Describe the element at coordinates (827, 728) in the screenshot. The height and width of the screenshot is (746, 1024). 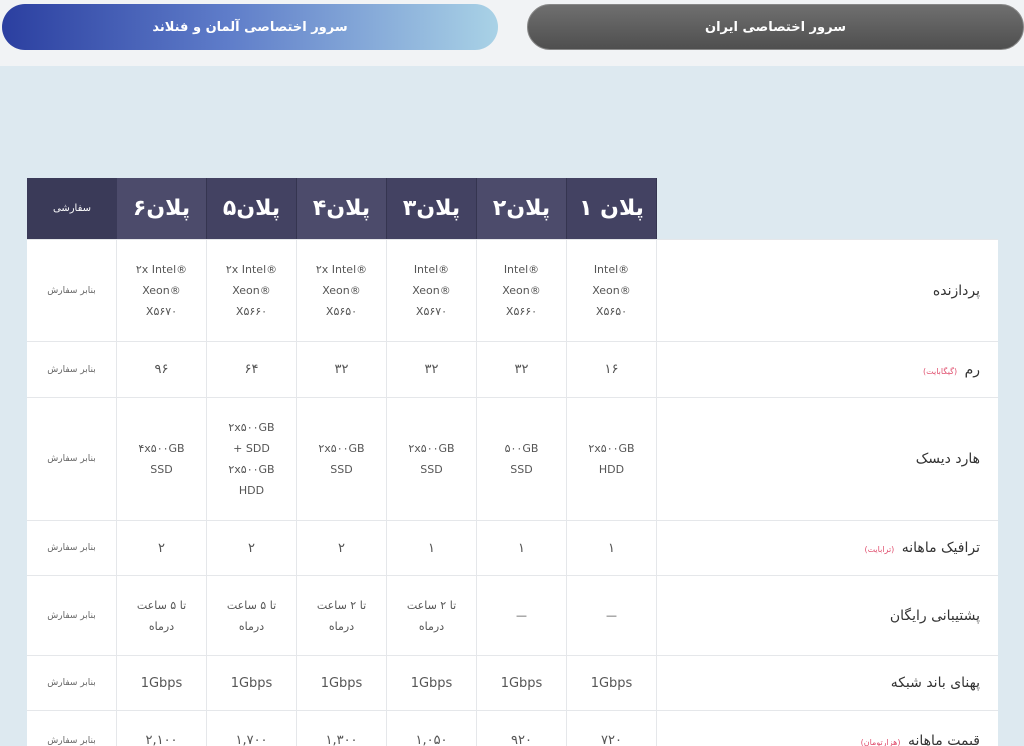
I see `row-label-price: قیمت ماهانه (هزارتومان)` at that location.